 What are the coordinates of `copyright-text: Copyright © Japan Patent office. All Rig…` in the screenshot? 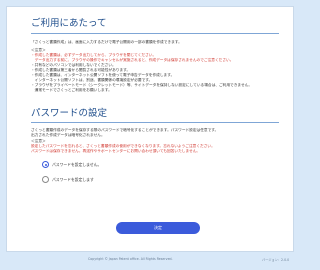 It's located at (130, 259).